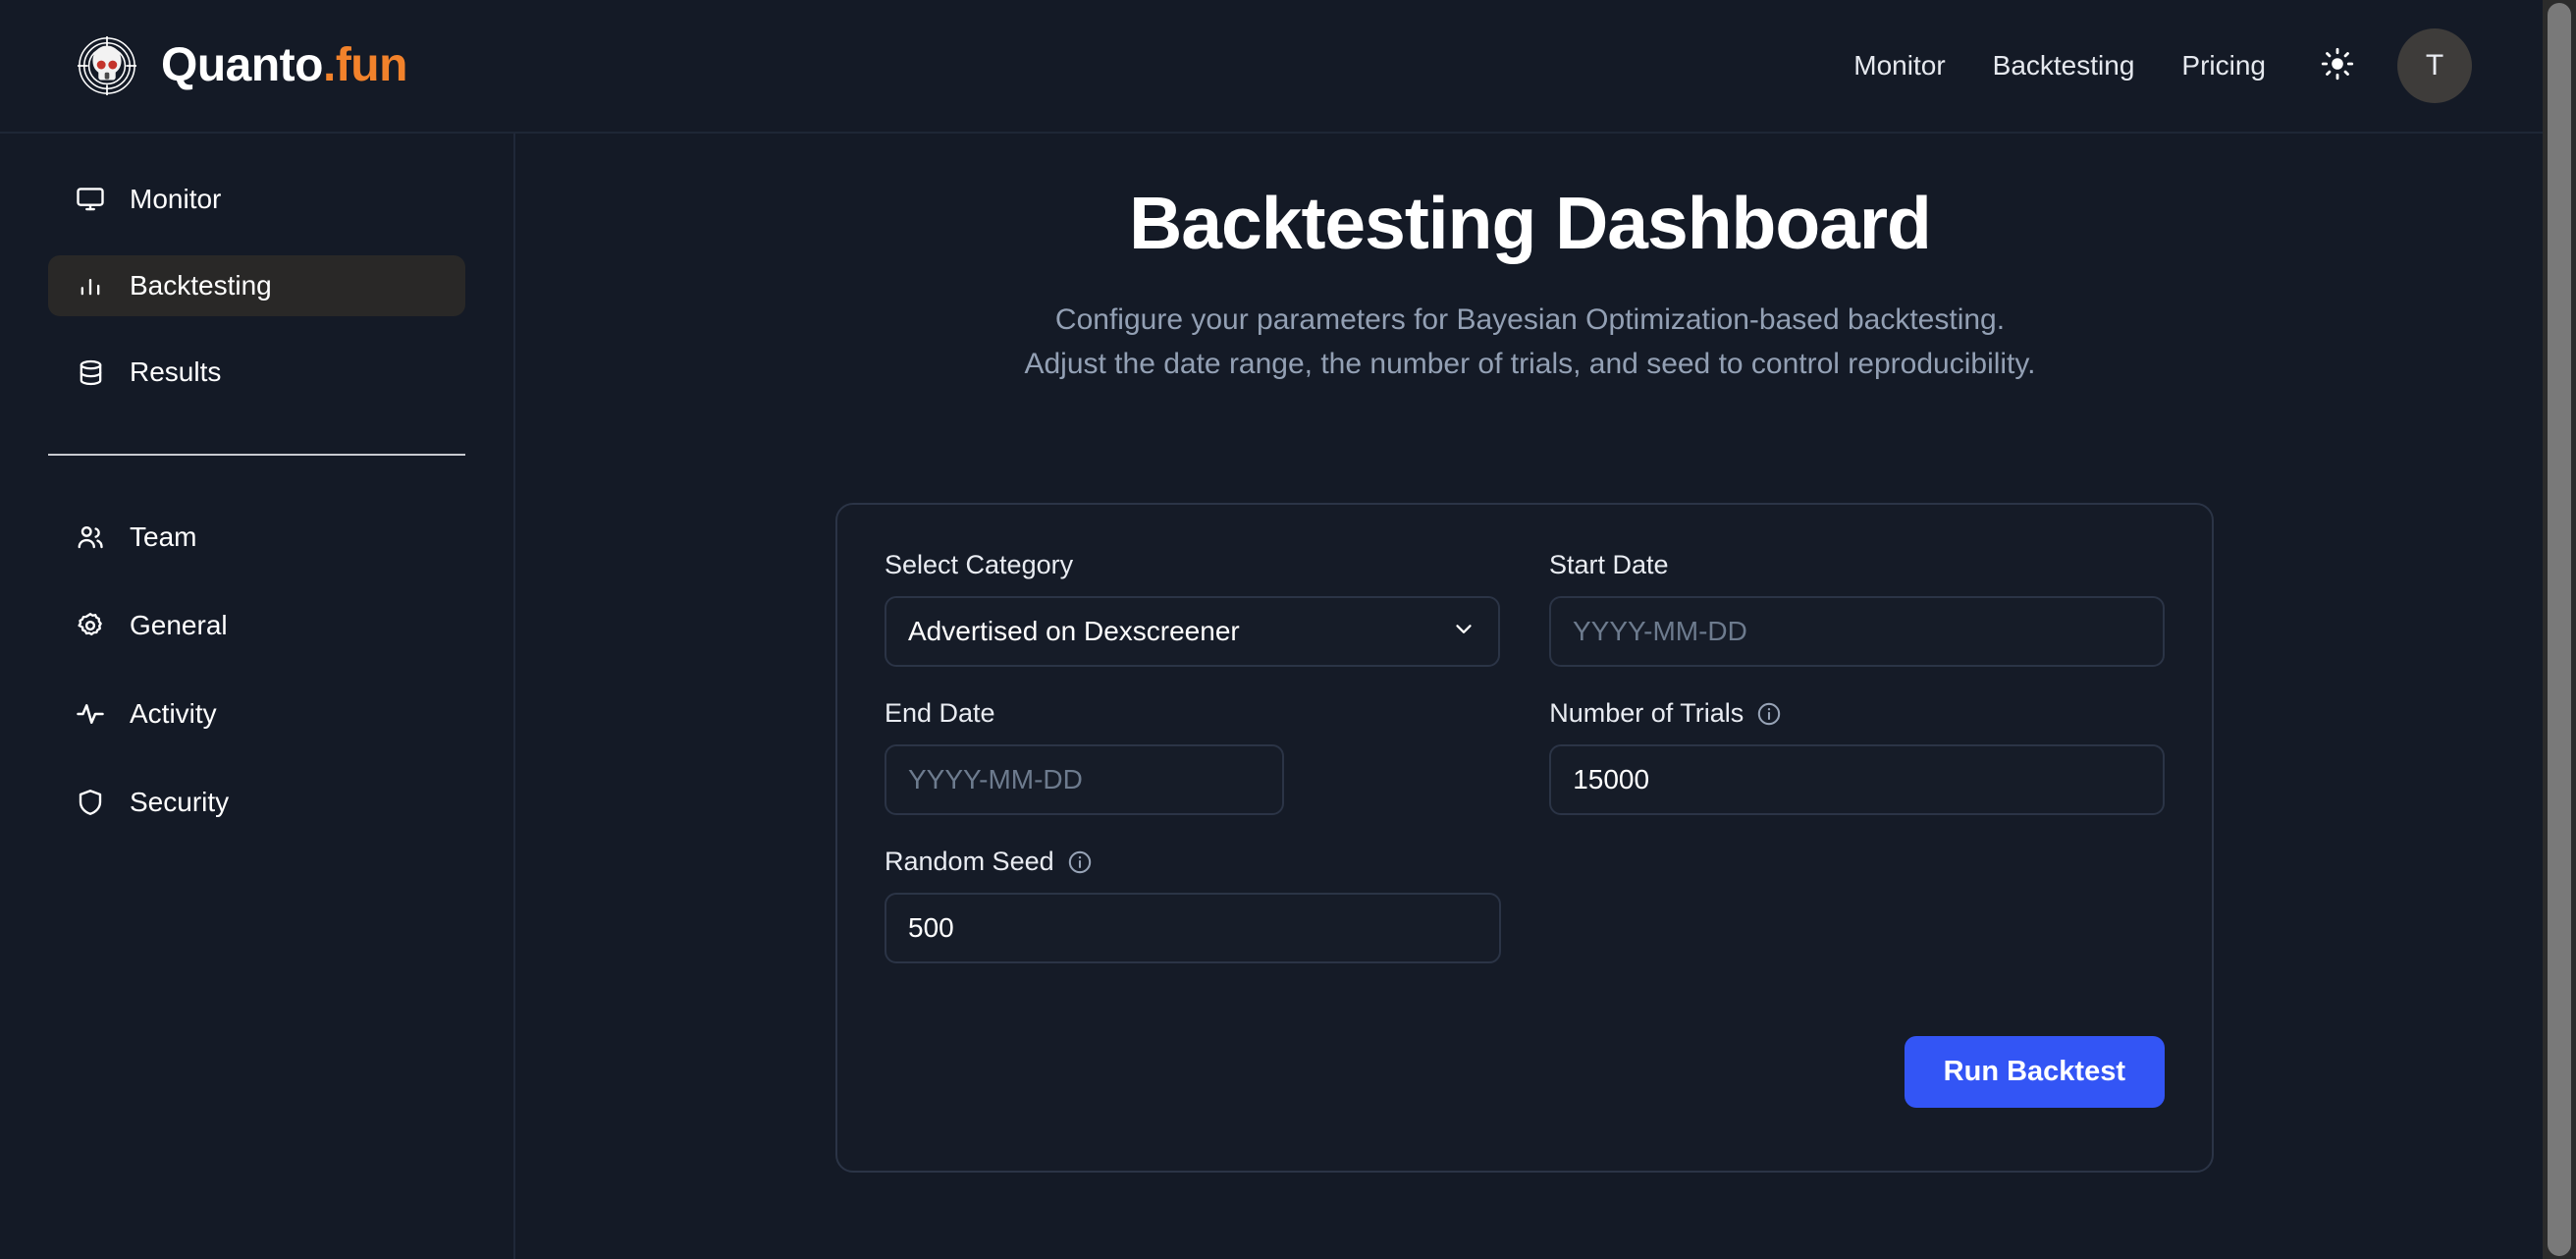 The image size is (2576, 1259). I want to click on run-backtest-button: Run Backtest, so click(2034, 1072).